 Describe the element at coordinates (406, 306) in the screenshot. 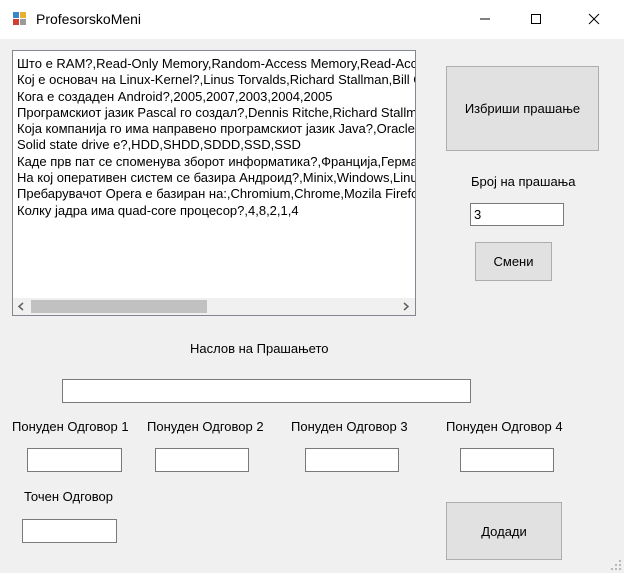

I see `scroll-right-icon` at that location.